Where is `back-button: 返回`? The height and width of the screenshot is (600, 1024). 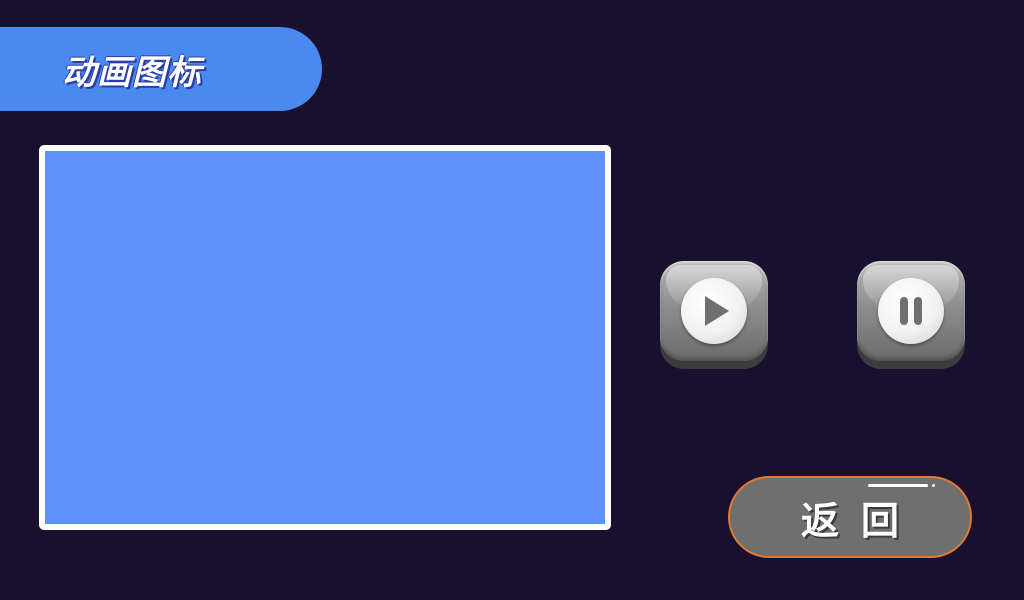
back-button: 返回 is located at coordinates (850, 517).